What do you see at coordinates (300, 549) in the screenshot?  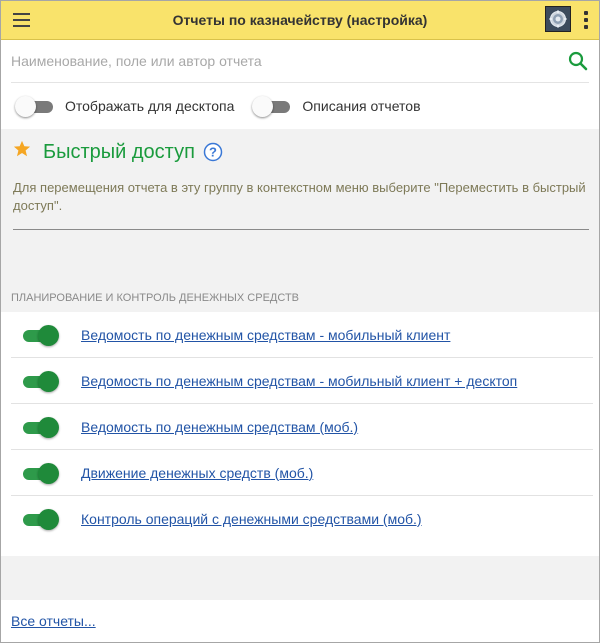 I see `list-bottom-padding` at bounding box center [300, 549].